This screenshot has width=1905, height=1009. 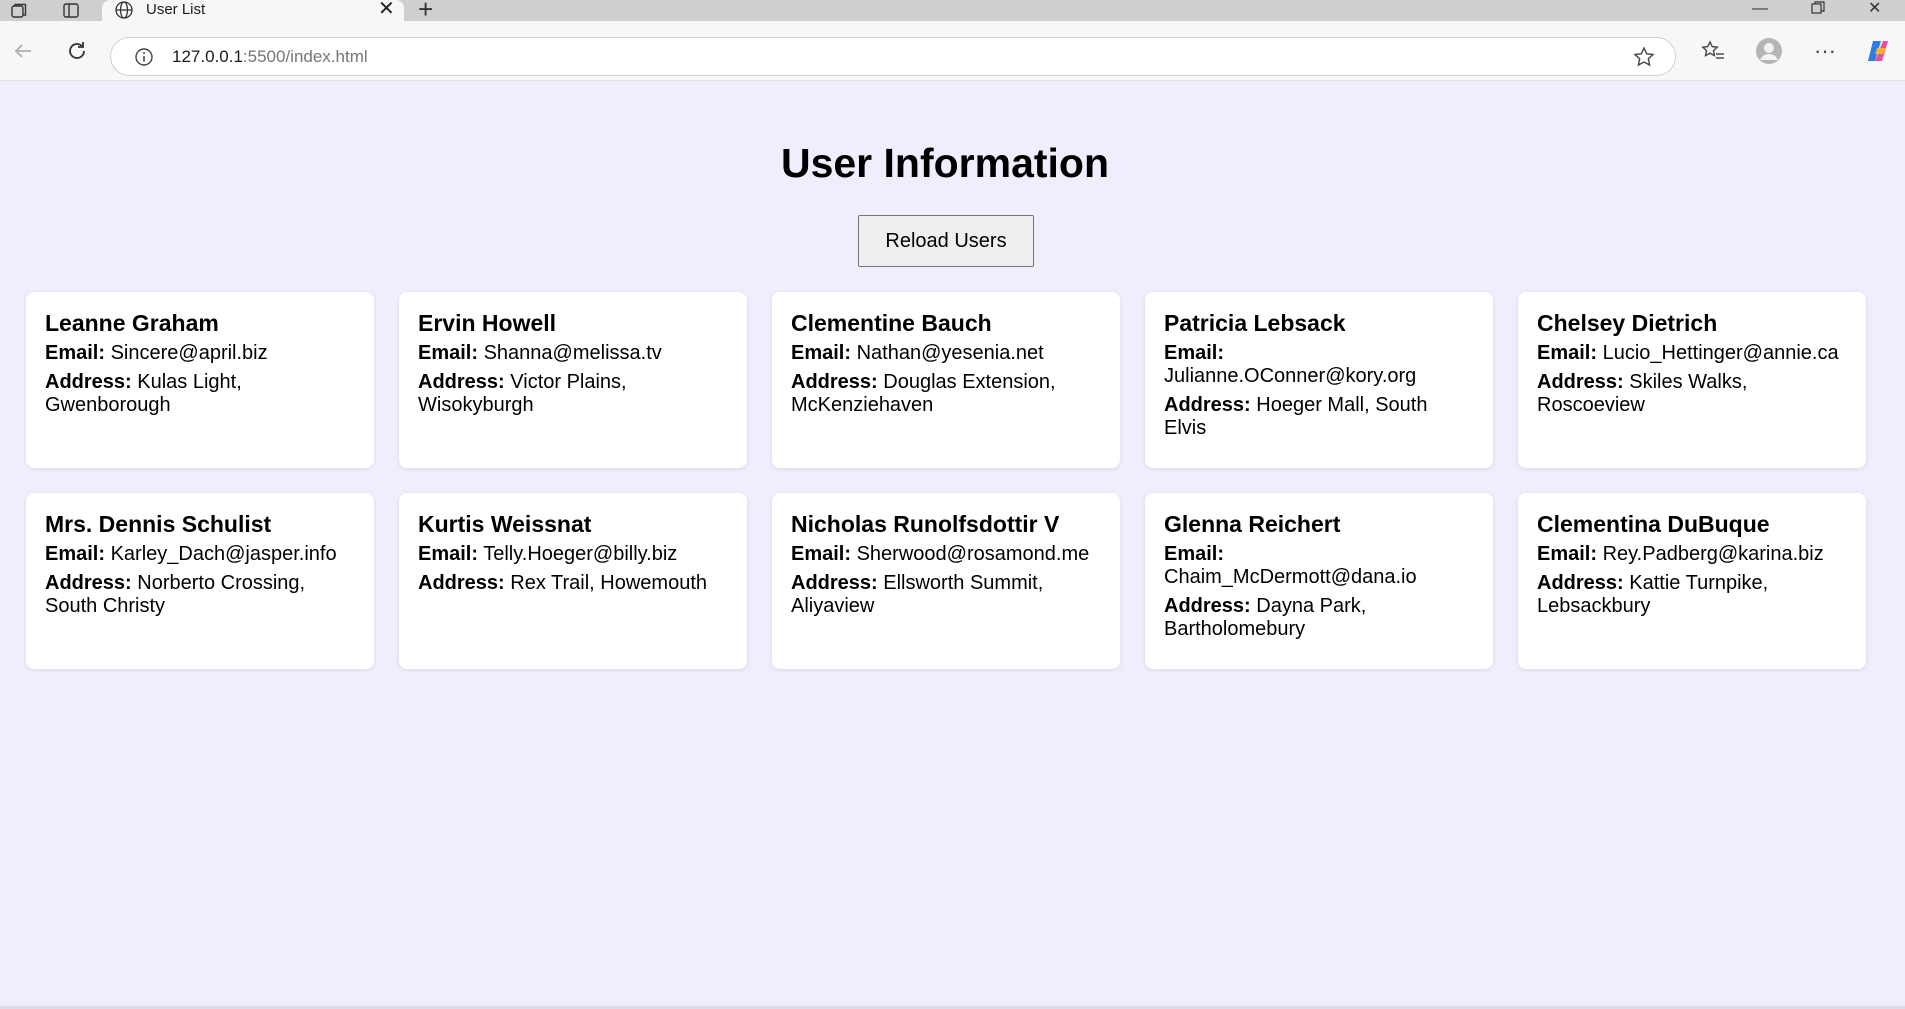 What do you see at coordinates (945, 163) in the screenshot?
I see `page-title: User Information` at bounding box center [945, 163].